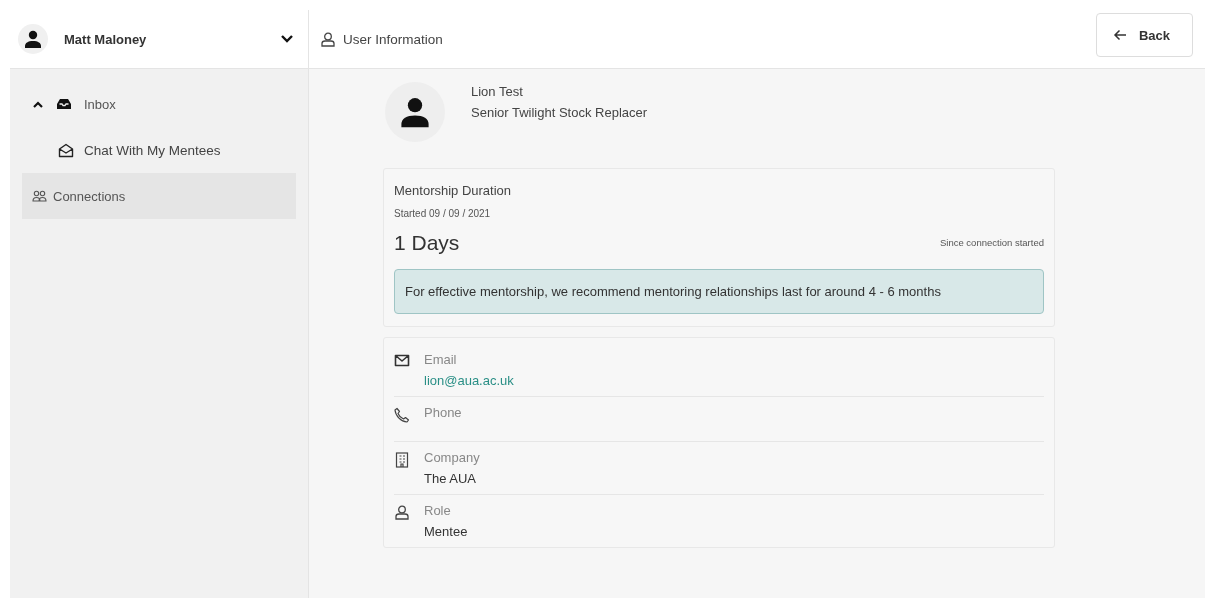  I want to click on phone-icon, so click(402, 415).